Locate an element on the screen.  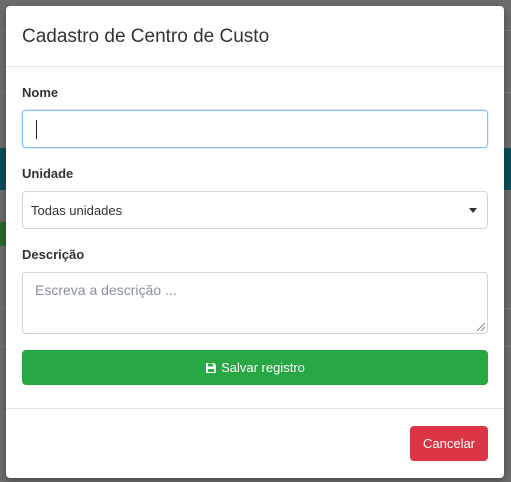
caret-down-icon is located at coordinates (473, 210).